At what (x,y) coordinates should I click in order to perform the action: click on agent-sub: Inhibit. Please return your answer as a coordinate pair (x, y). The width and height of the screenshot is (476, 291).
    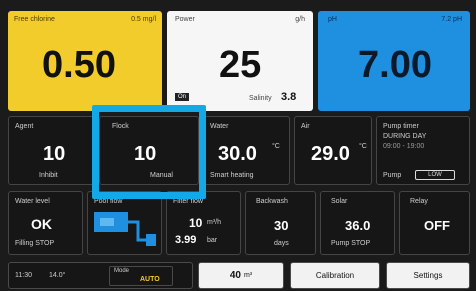
    Looking at the image, I should click on (48, 175).